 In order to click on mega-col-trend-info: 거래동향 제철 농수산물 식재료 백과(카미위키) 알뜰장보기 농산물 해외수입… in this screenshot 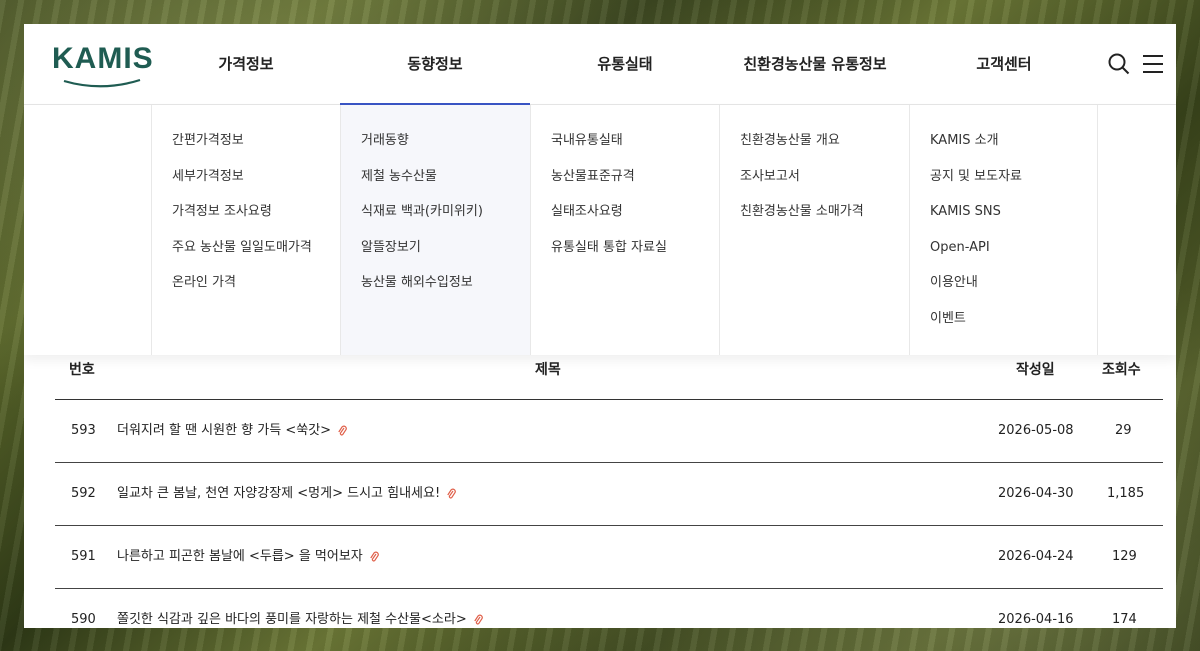, I will do `click(435, 230)`.